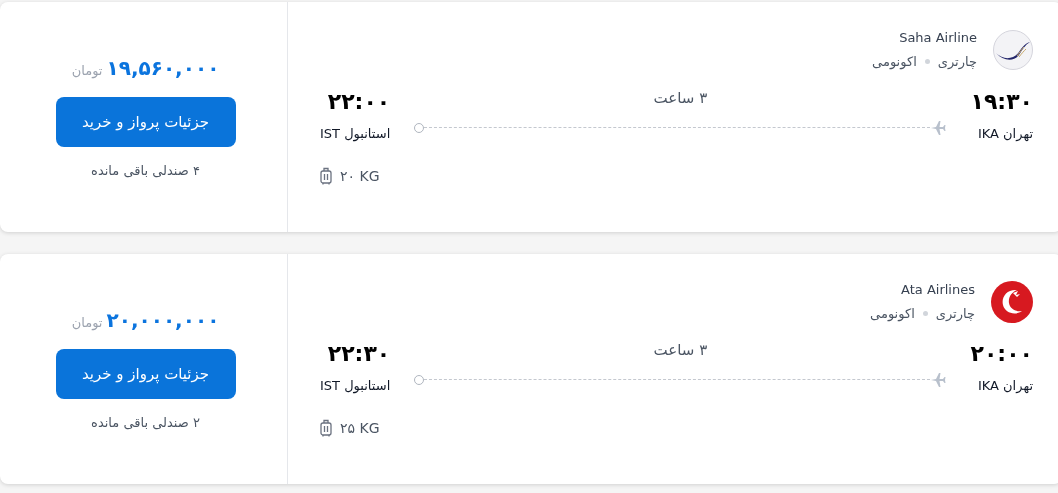  What do you see at coordinates (360, 428) in the screenshot?
I see `baggage-allowance: ۲۵ KG` at bounding box center [360, 428].